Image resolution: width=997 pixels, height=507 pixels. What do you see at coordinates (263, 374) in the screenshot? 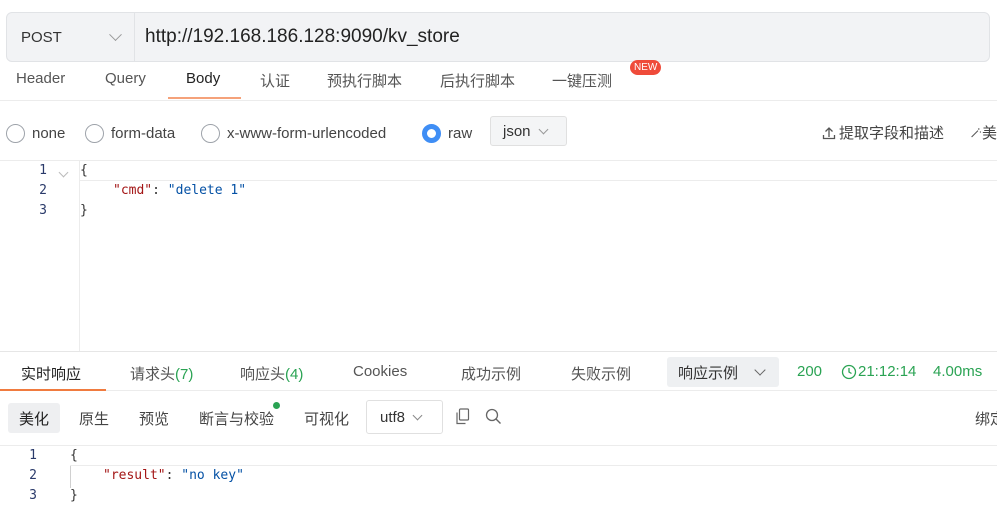
I see `tab-label: 响应头` at bounding box center [263, 374].